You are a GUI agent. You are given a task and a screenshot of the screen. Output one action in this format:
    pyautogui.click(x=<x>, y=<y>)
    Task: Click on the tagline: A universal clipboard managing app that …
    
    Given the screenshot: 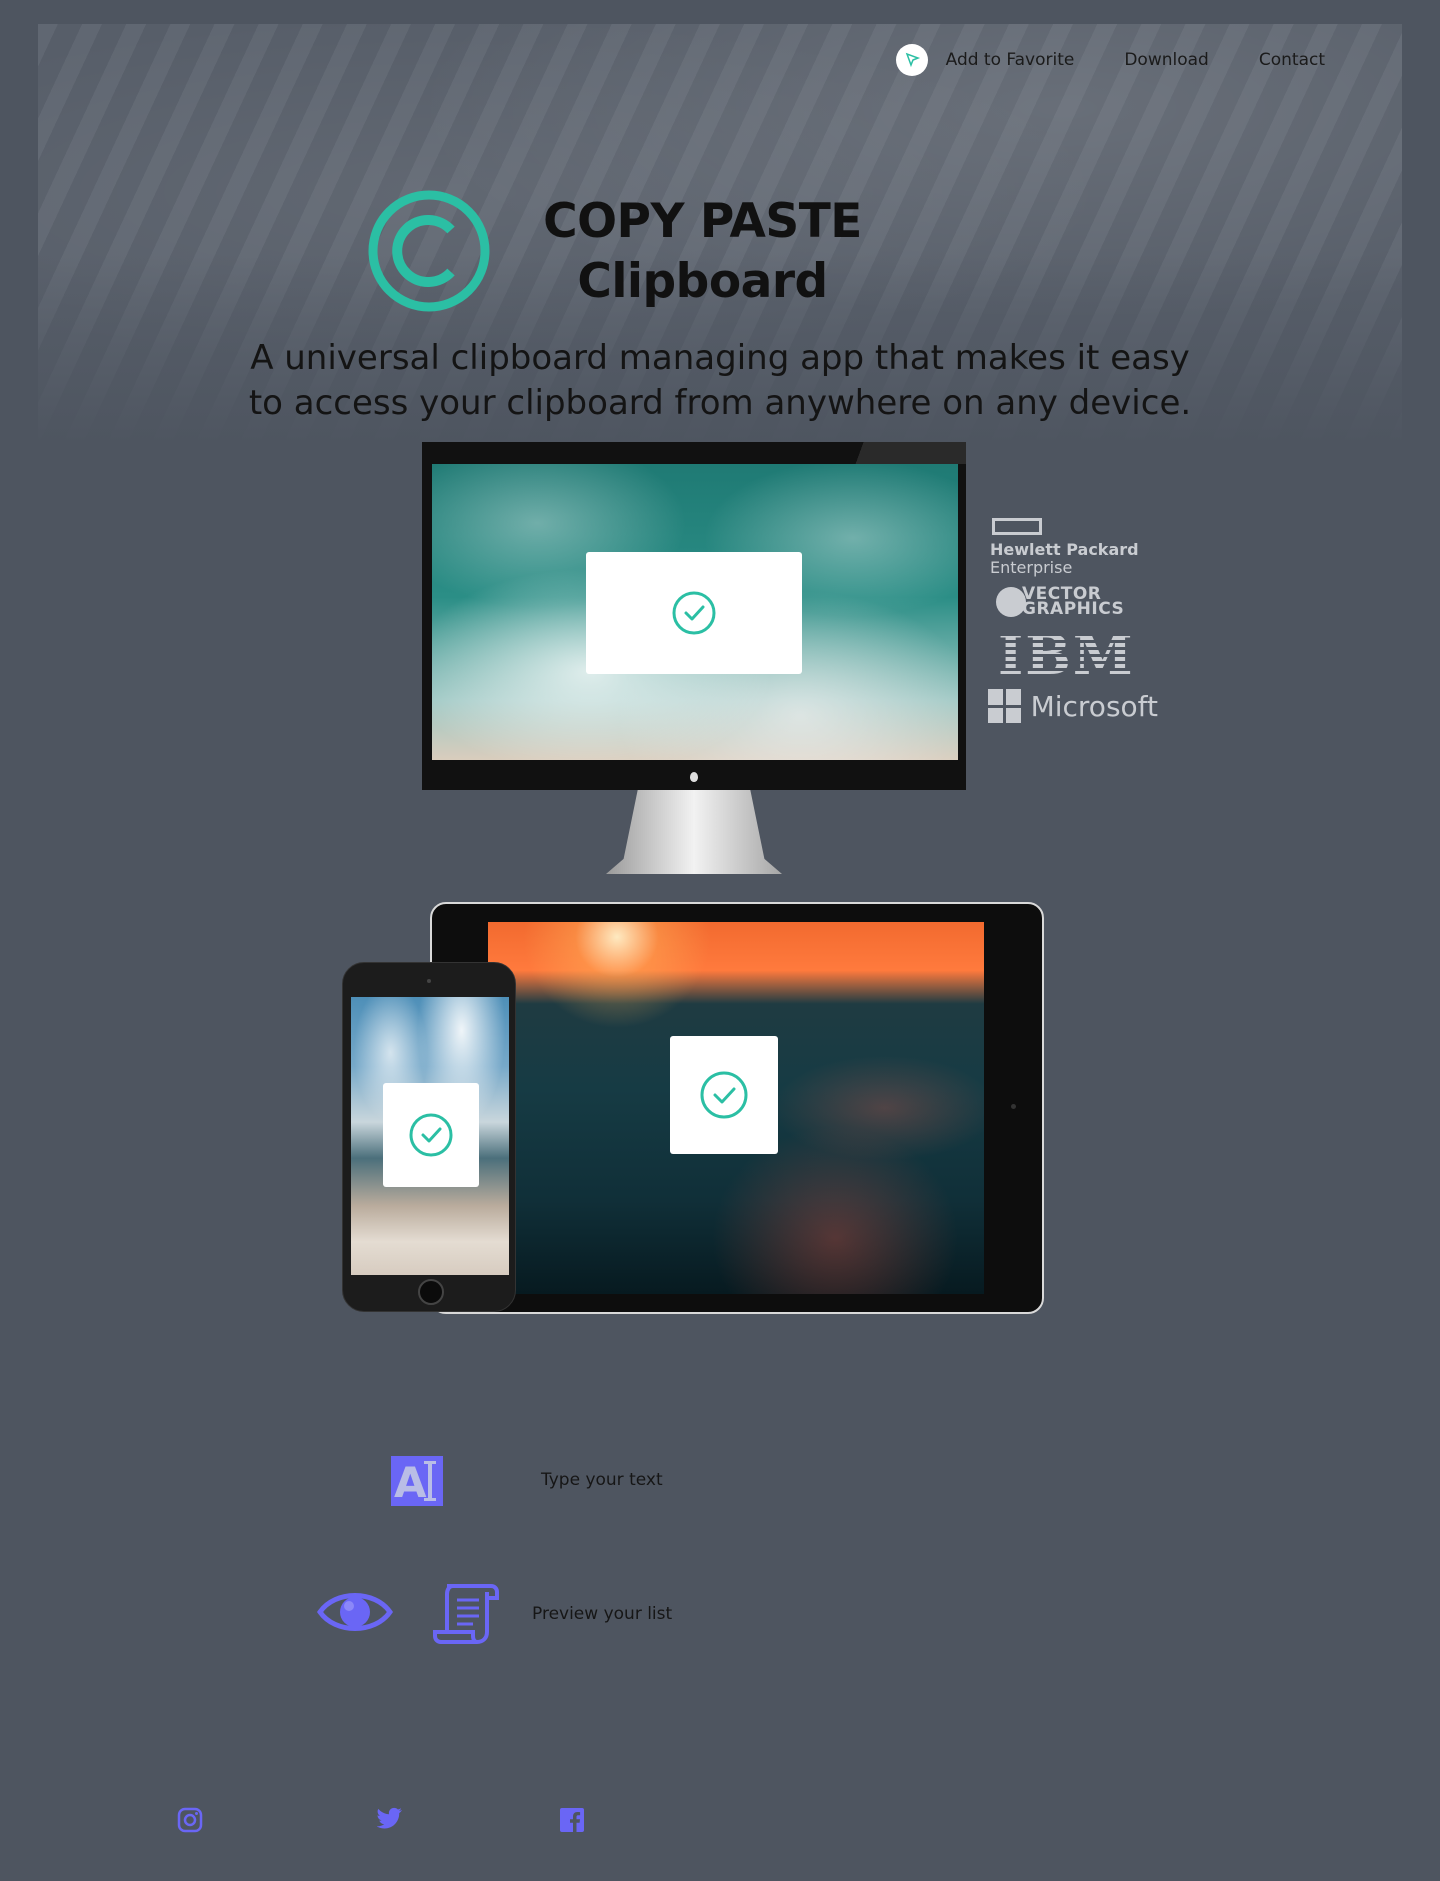 What is the action you would take?
    pyautogui.click(x=720, y=381)
    